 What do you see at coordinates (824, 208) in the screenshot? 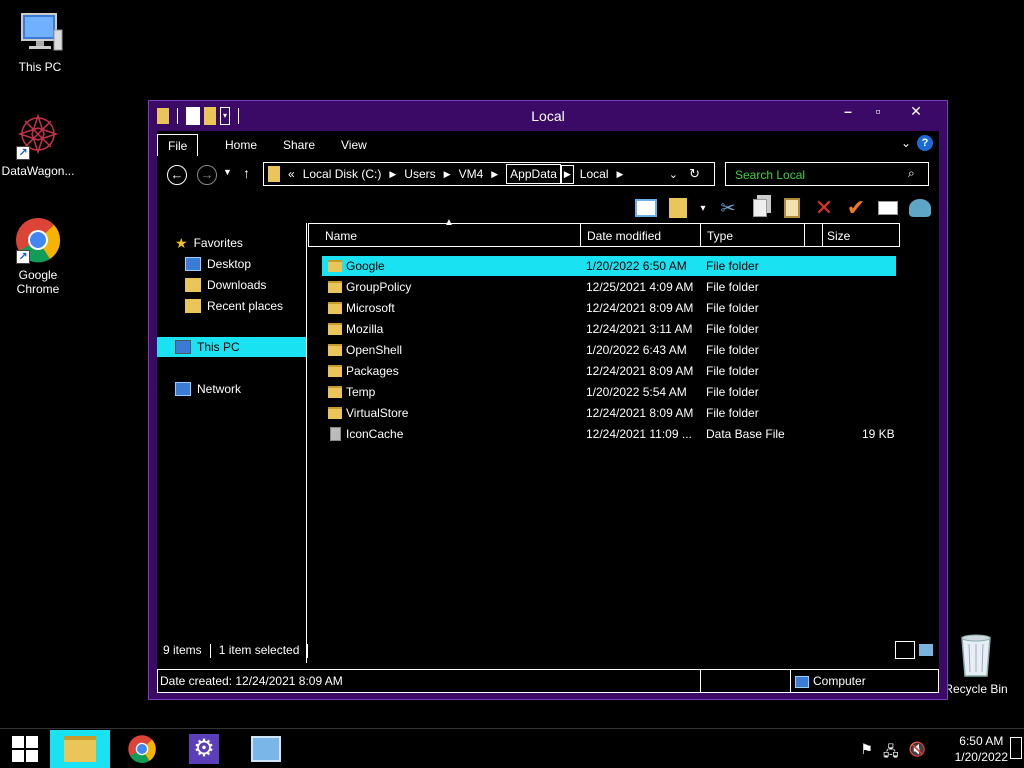
I see `delete-icon: ✕` at bounding box center [824, 208].